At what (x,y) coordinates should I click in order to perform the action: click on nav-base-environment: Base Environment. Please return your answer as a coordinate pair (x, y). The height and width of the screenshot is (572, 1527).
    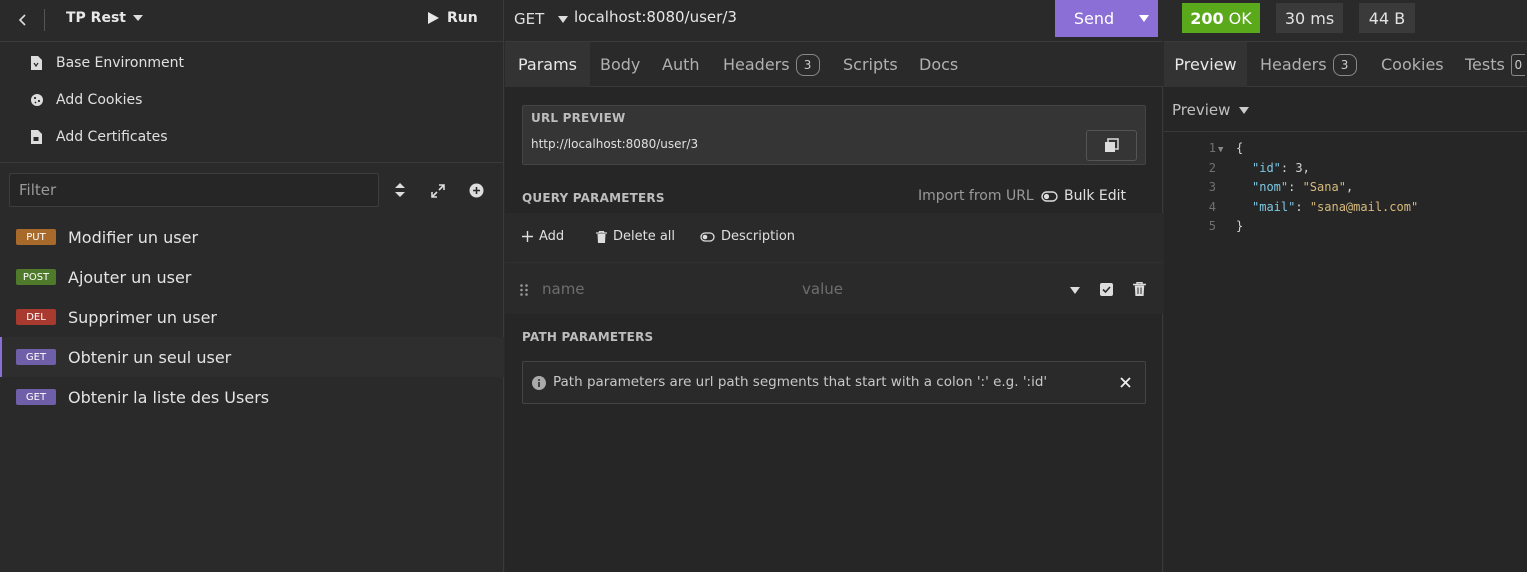
    Looking at the image, I should click on (107, 63).